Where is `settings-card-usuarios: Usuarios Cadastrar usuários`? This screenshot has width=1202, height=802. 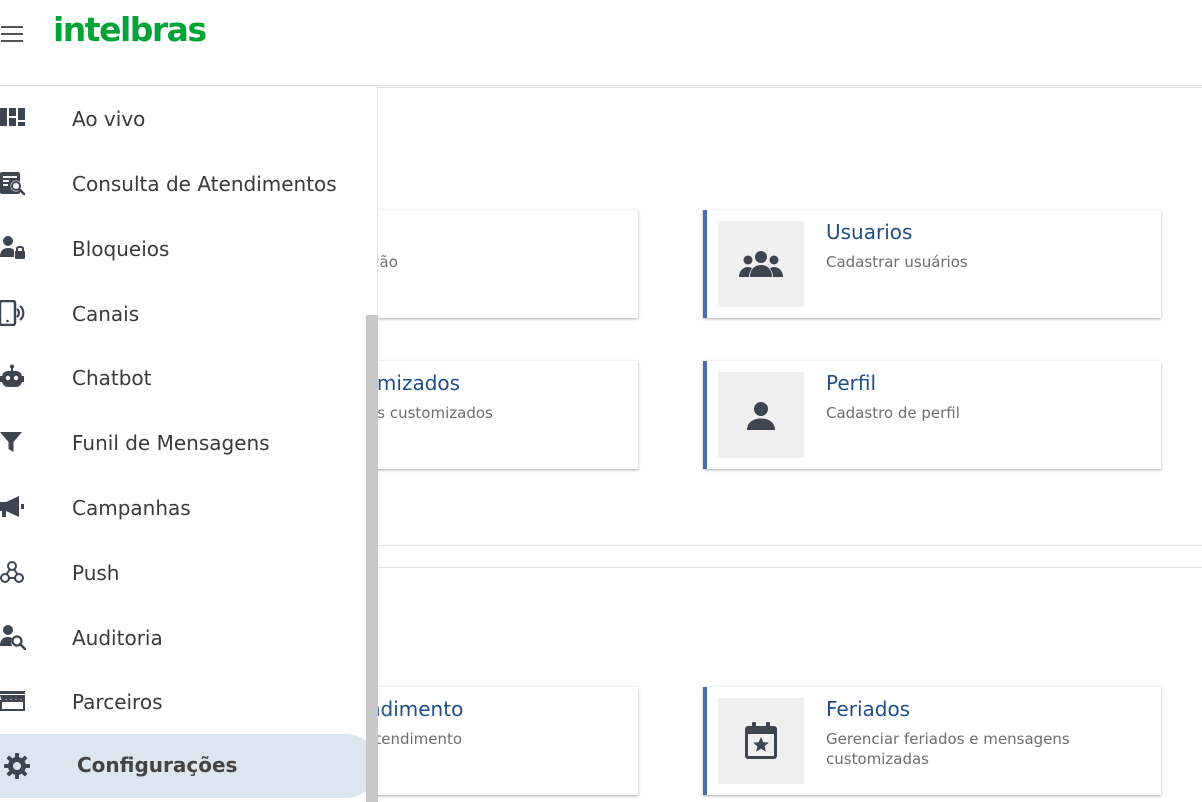
settings-card-usuarios: Usuarios Cadastrar usuários is located at coordinates (932, 264).